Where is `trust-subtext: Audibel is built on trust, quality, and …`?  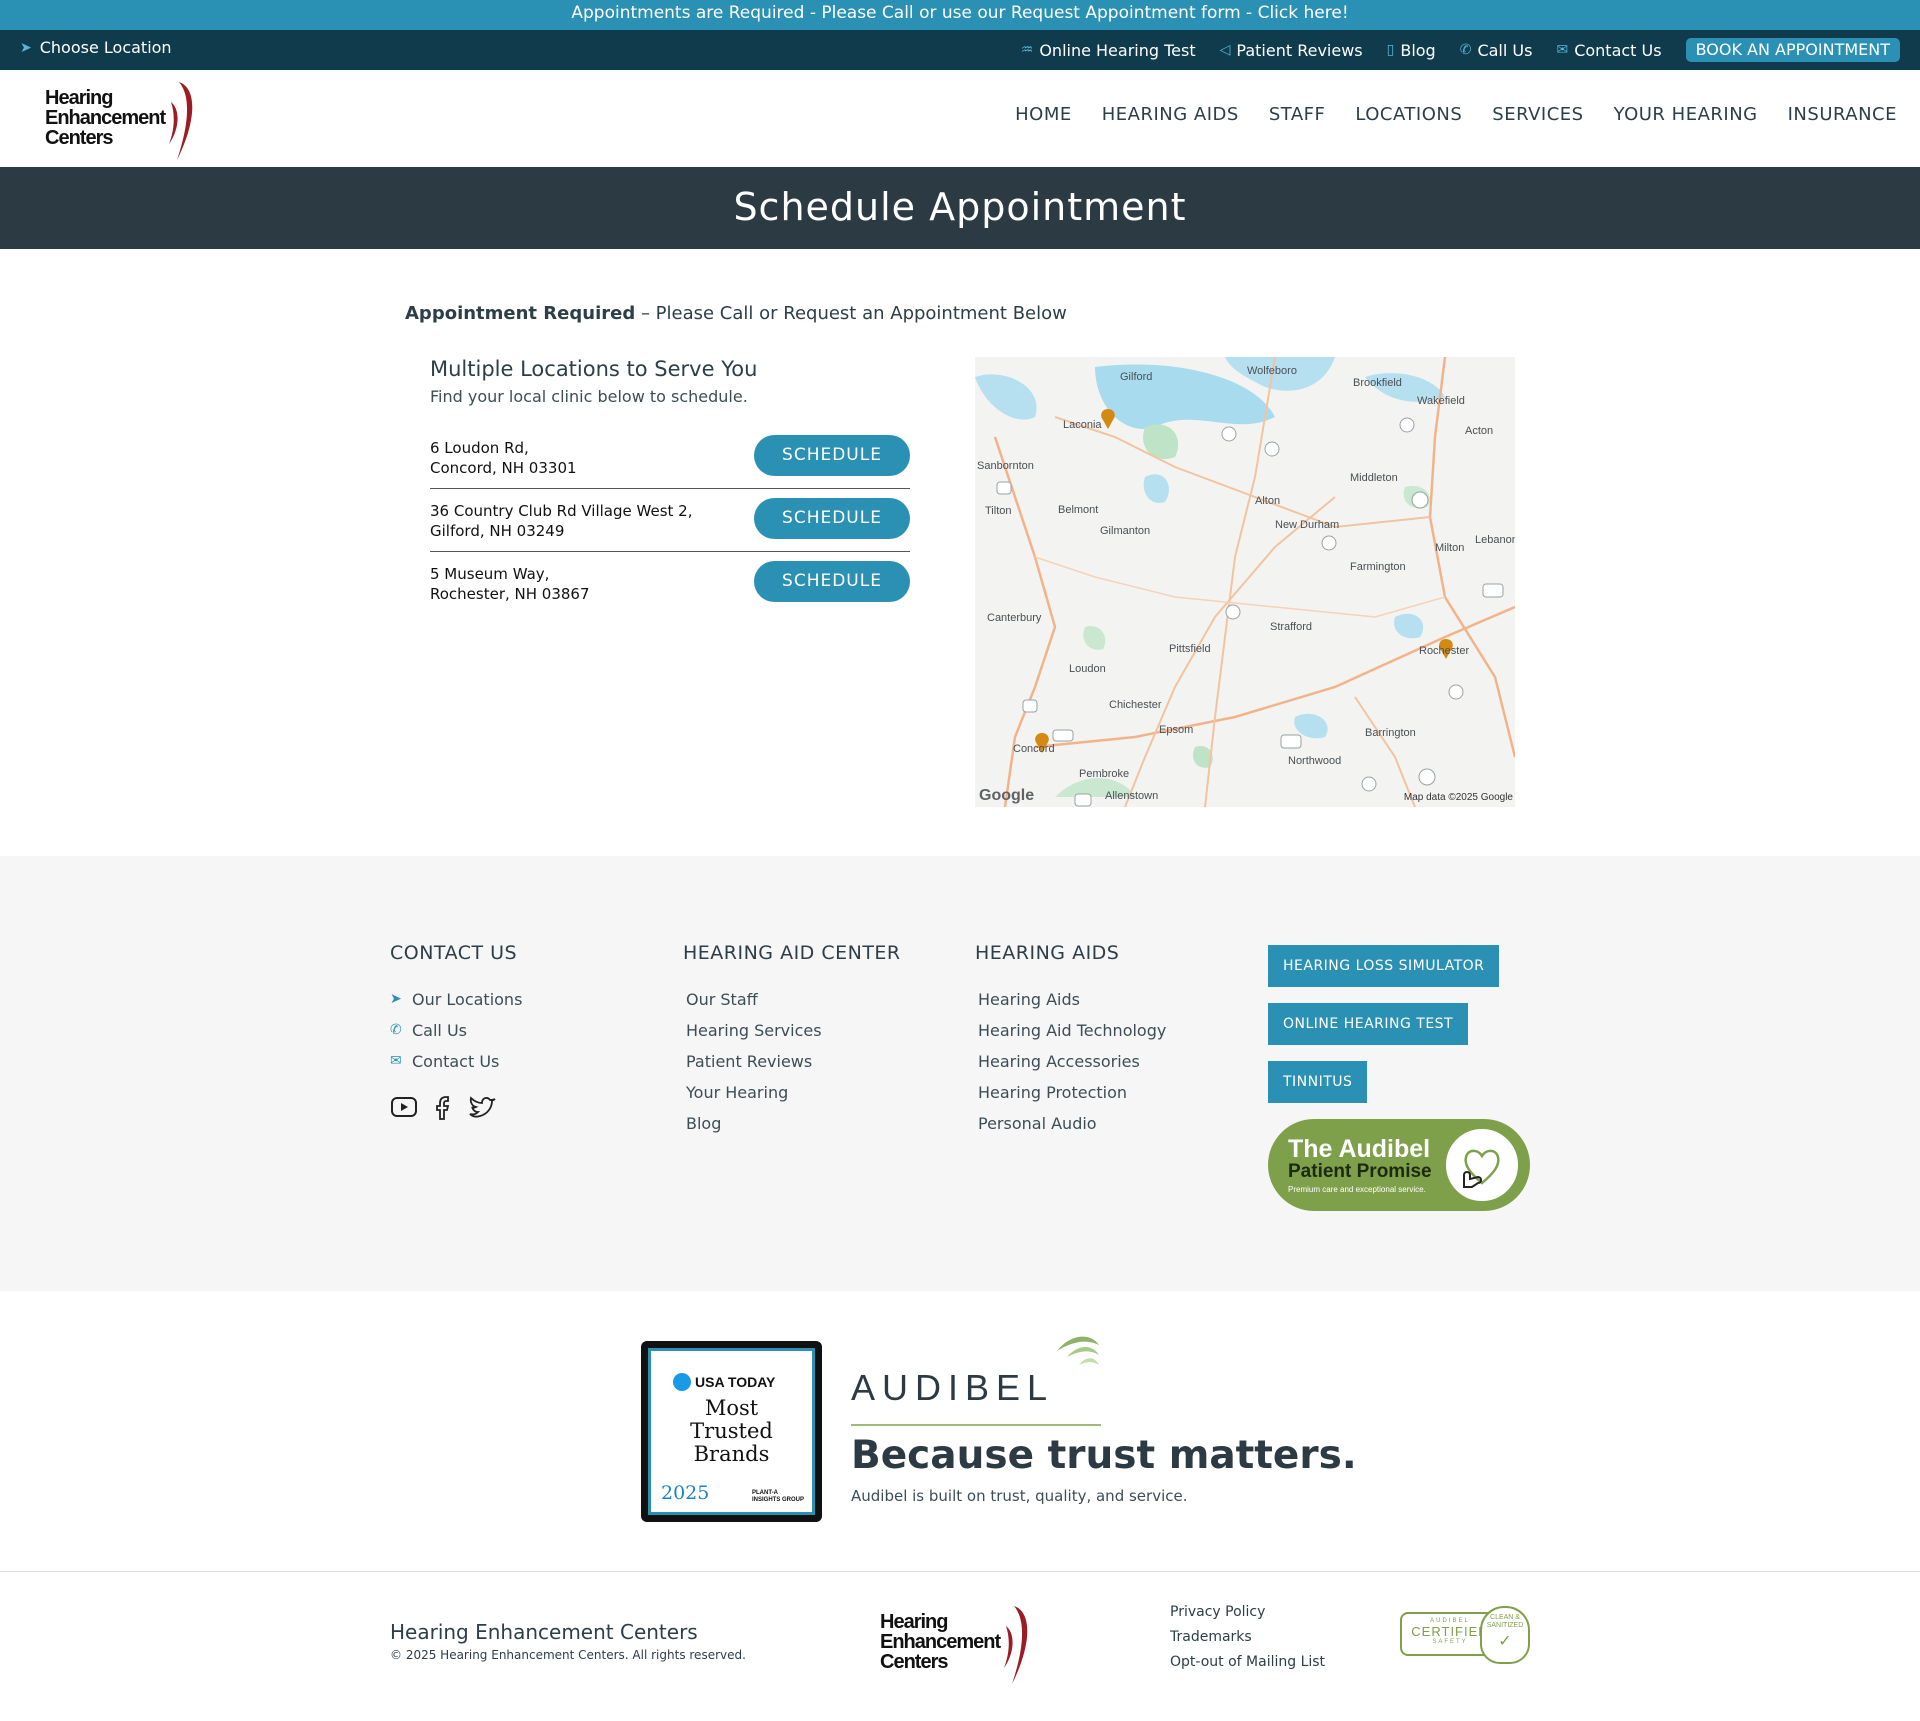 trust-subtext: Audibel is built on trust, quality, and … is located at coordinates (1019, 1496).